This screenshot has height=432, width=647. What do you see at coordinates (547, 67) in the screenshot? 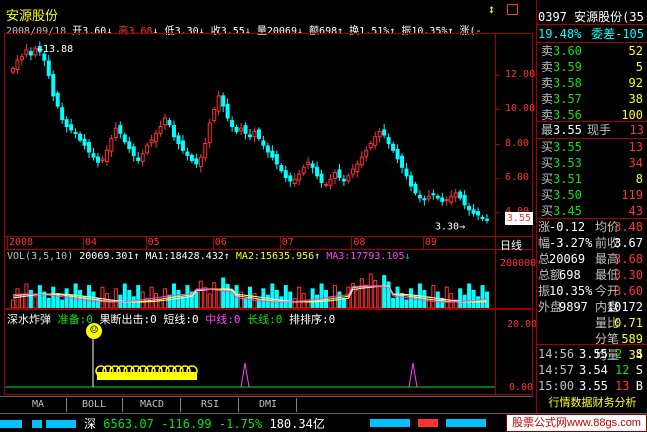
I see `sell-label: 卖` at bounding box center [547, 67].